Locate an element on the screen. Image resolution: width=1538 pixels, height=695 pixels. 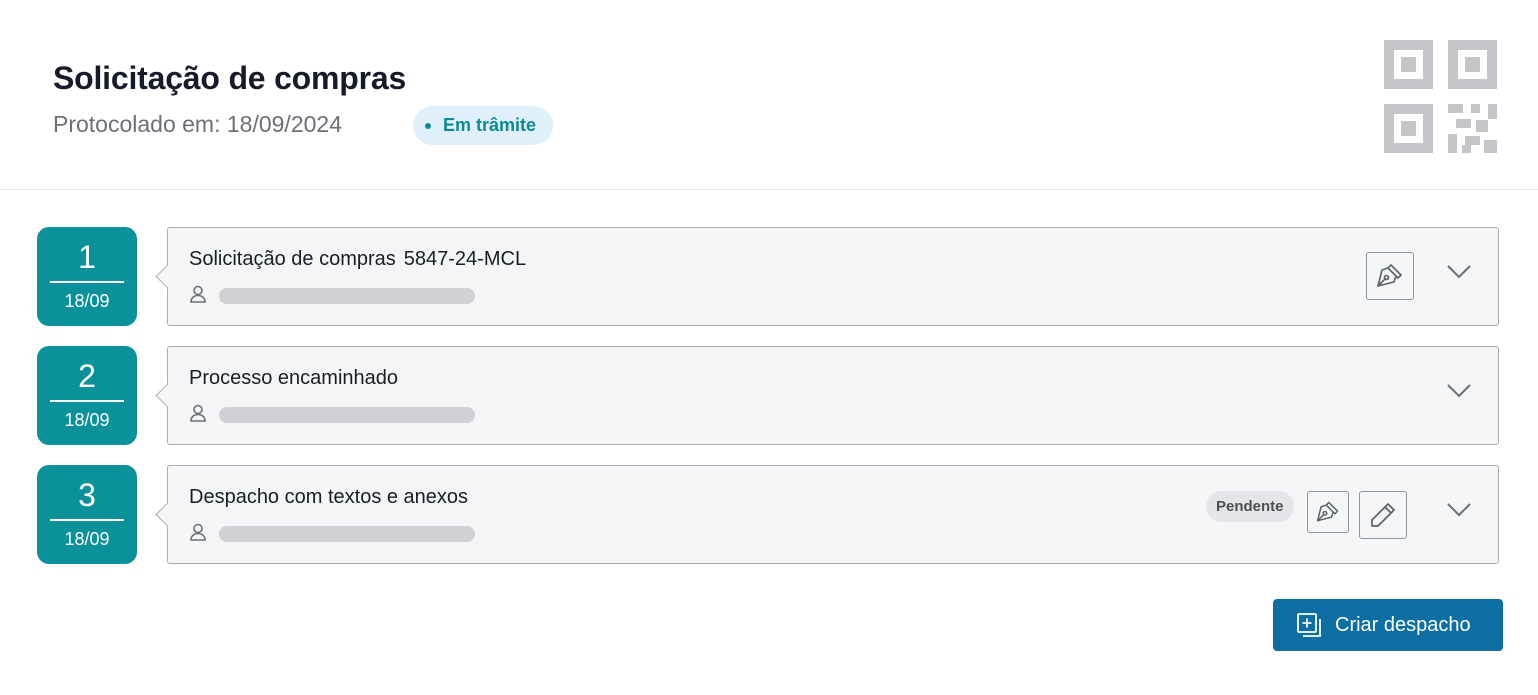
step-card: Solicitação de compras 5847-24-MCL is located at coordinates (833, 276).